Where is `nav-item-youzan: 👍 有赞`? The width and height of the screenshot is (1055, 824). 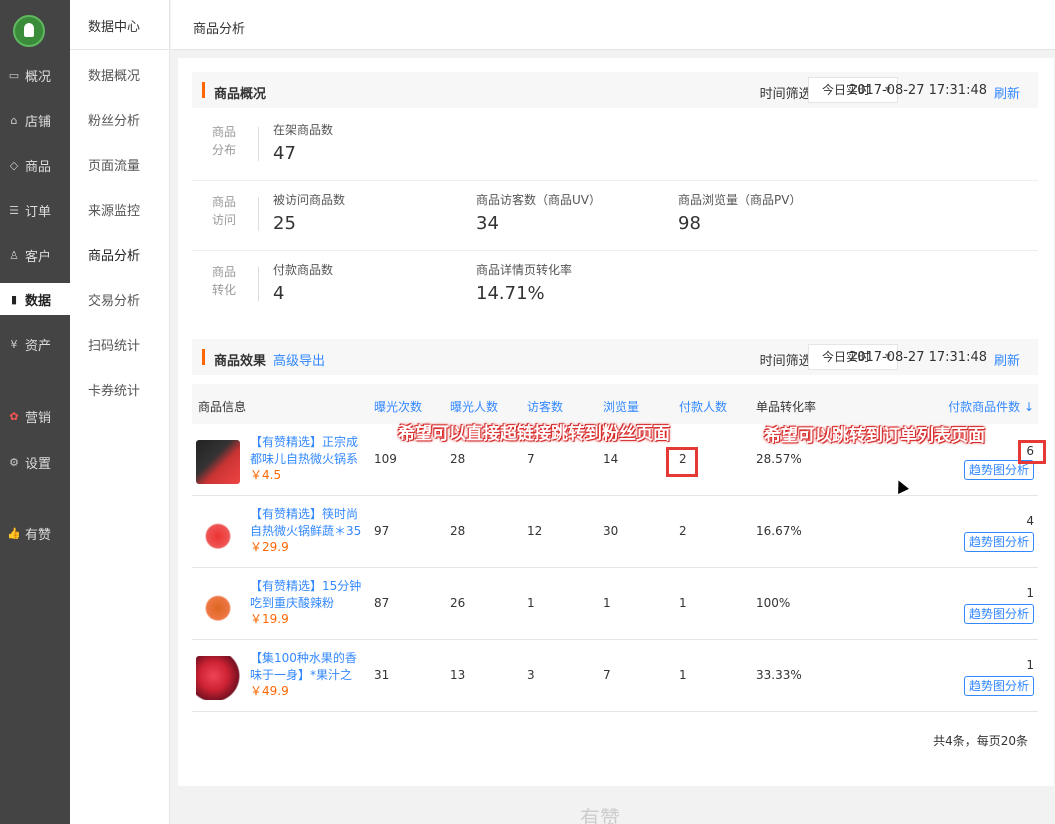 nav-item-youzan: 👍 有赞 is located at coordinates (35, 533).